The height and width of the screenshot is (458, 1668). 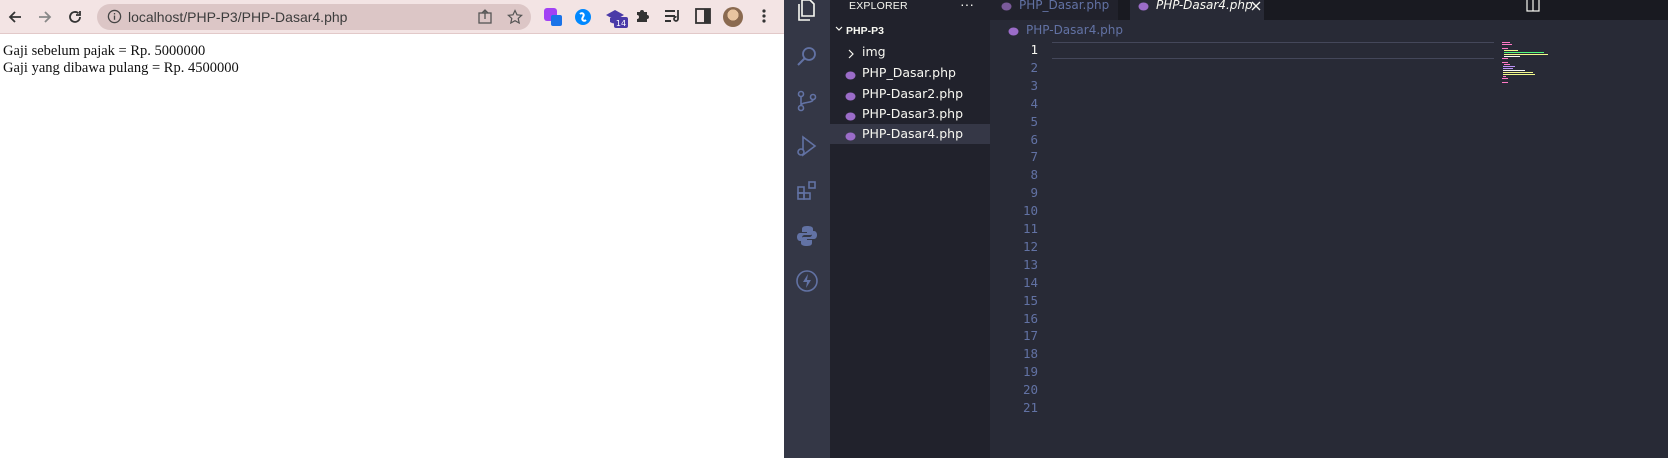 What do you see at coordinates (733, 17) in the screenshot?
I see `profile-avatar` at bounding box center [733, 17].